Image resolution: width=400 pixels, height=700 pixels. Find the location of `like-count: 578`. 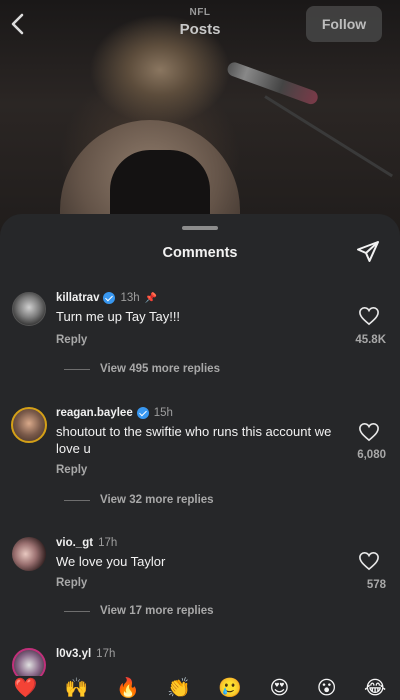

like-count: 578 is located at coordinates (376, 585).